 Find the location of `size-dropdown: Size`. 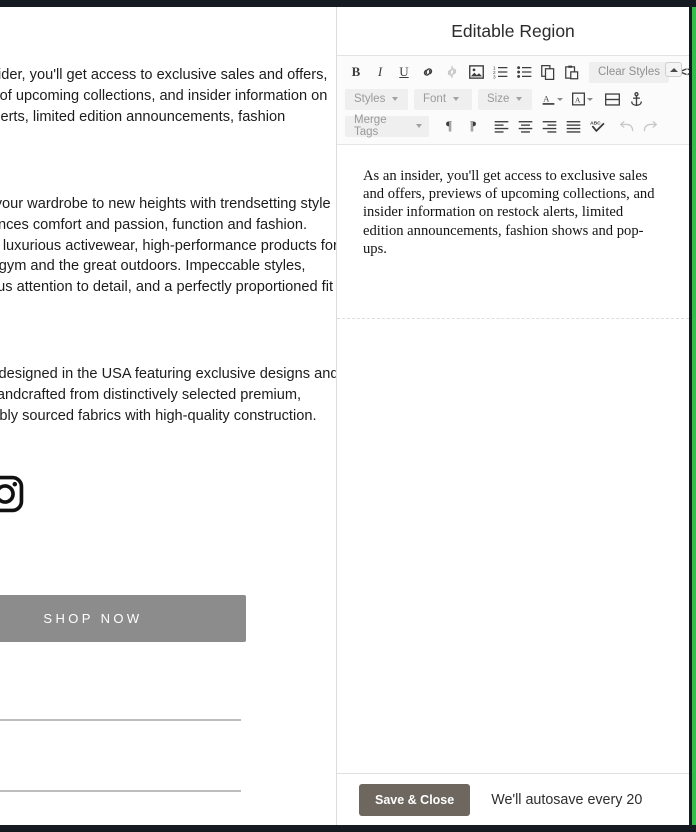

size-dropdown: Size is located at coordinates (505, 99).